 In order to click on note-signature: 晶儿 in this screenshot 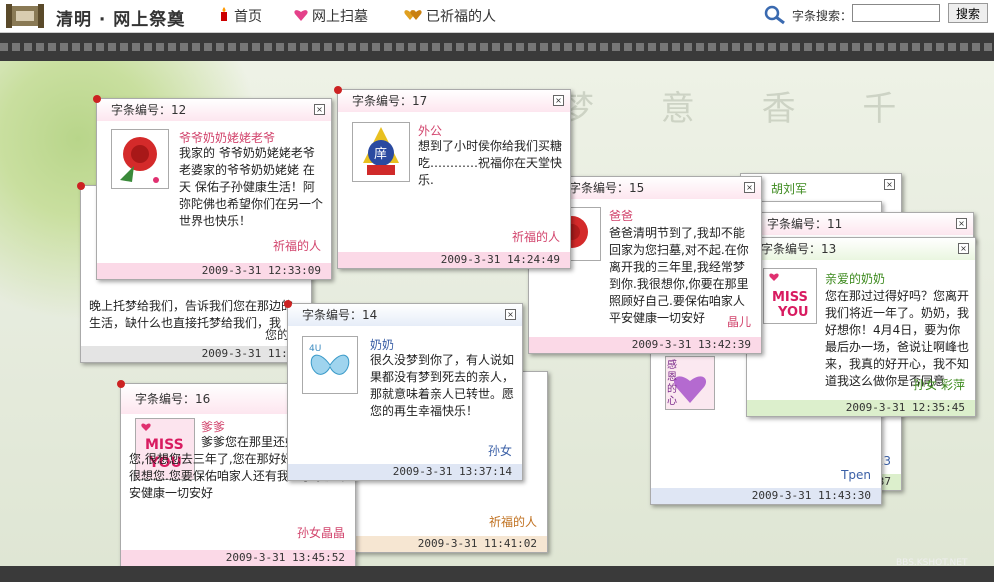, I will do `click(738, 322)`.